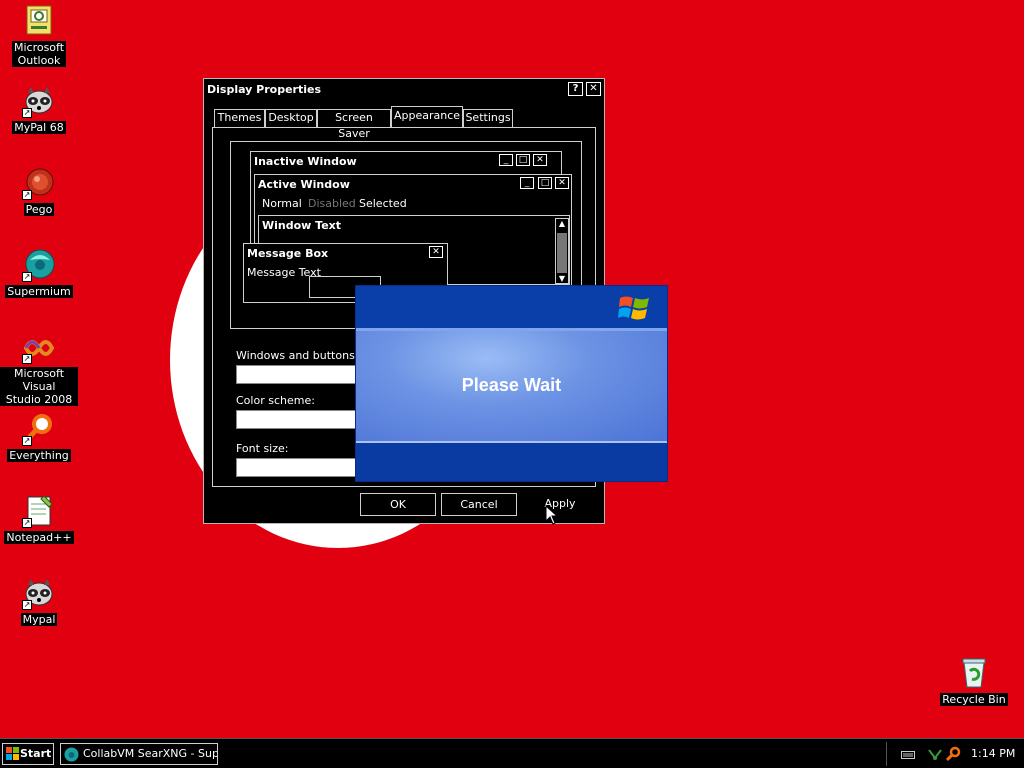 The height and width of the screenshot is (768, 1024). Describe the element at coordinates (262, 448) in the screenshot. I see `font-size-label: Font size:` at that location.